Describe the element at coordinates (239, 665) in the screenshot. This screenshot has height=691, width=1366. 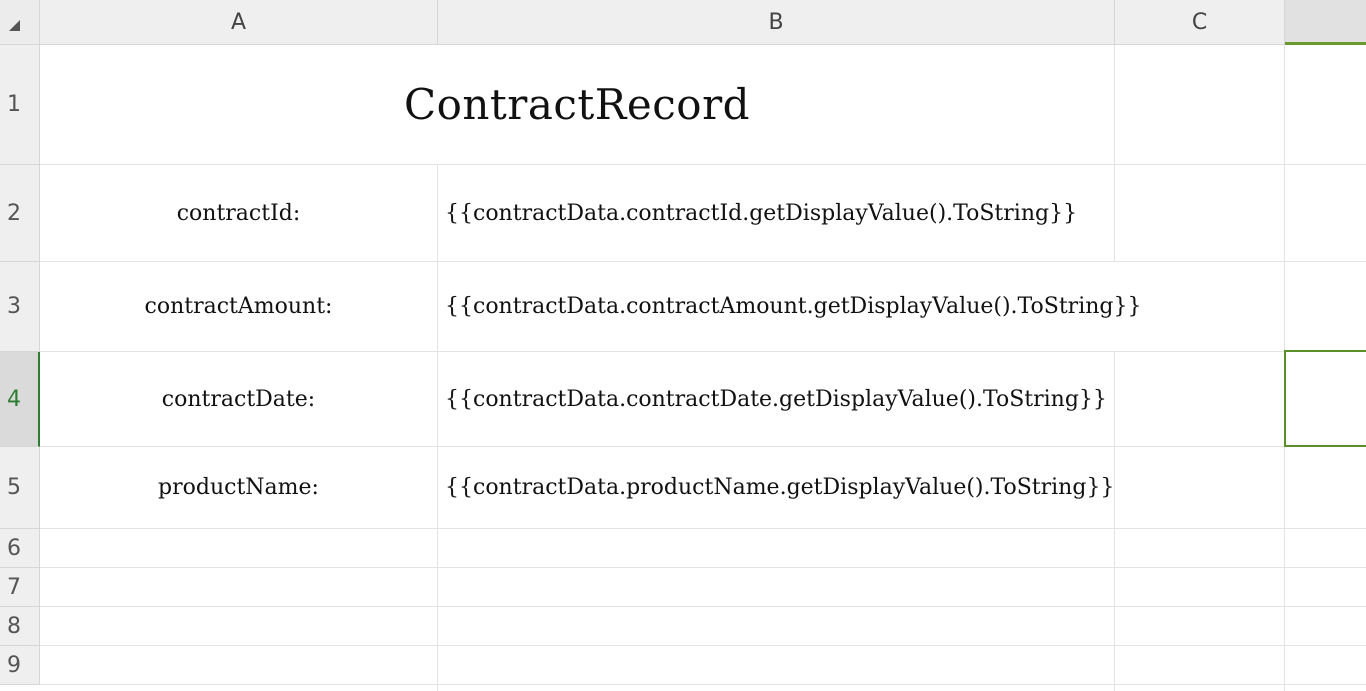
I see `cell-a9` at that location.